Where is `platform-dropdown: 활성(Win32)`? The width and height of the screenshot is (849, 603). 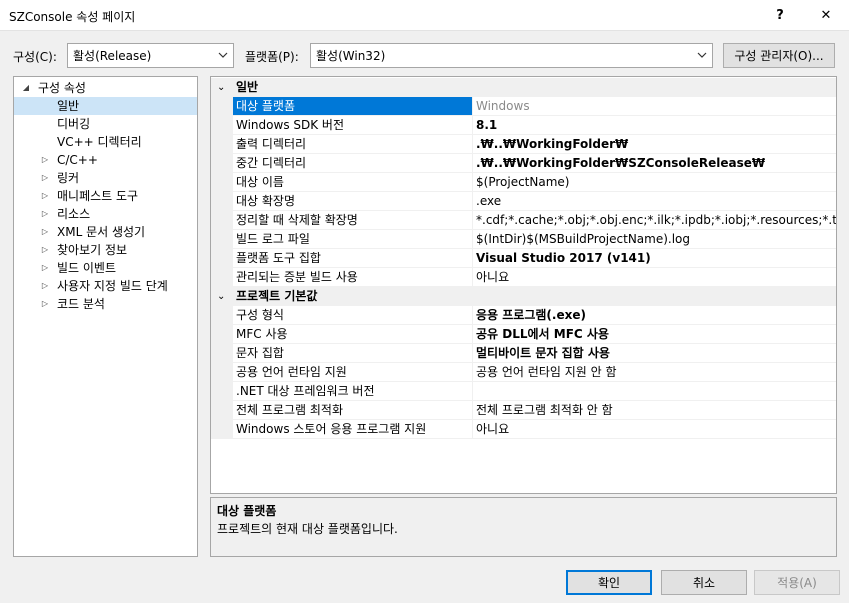
platform-dropdown: 활성(Win32) is located at coordinates (511, 55).